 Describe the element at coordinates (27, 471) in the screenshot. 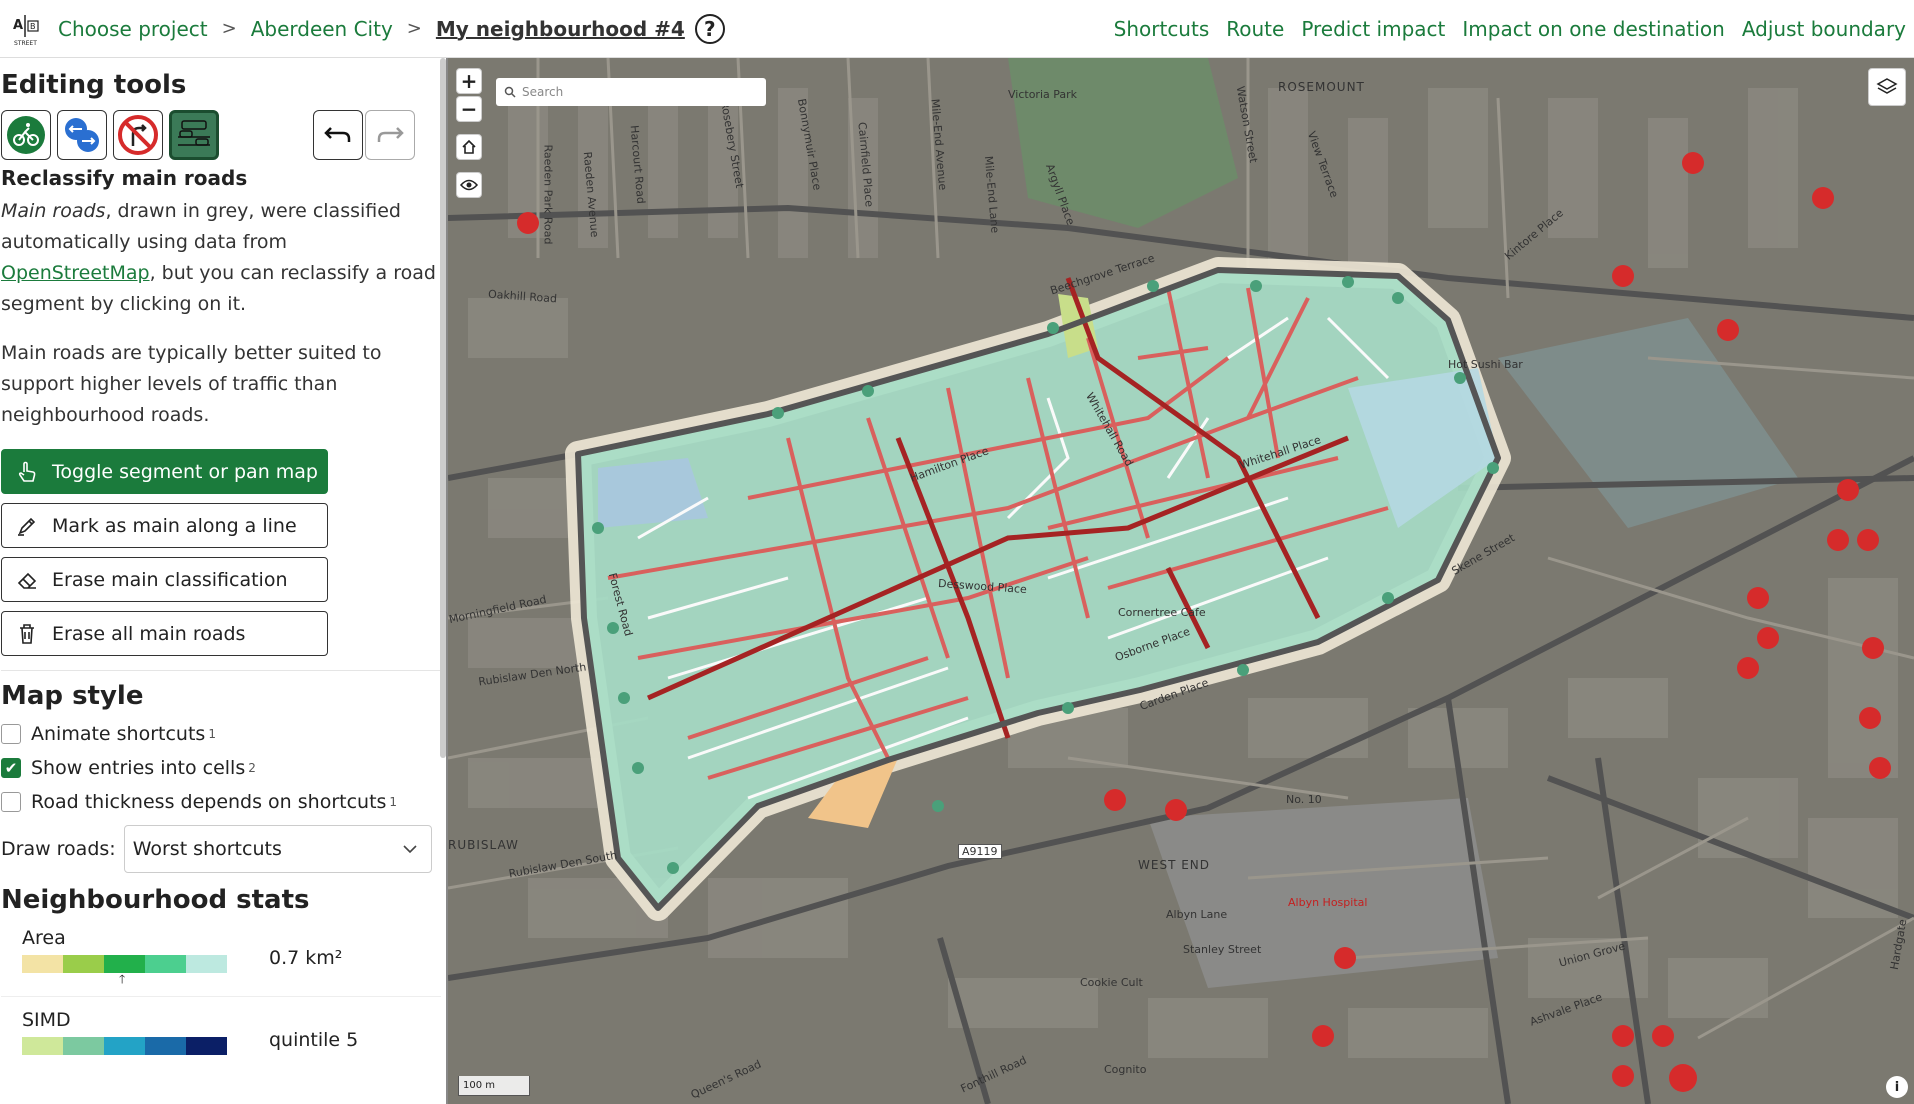

I see `hand-pointer-icon` at that location.